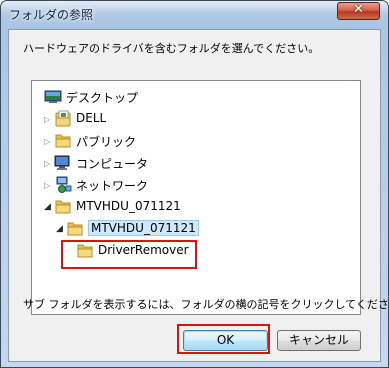 Image resolution: width=389 pixels, height=368 pixels. What do you see at coordinates (63, 118) in the screenshot?
I see `user-folder-icon` at bounding box center [63, 118].